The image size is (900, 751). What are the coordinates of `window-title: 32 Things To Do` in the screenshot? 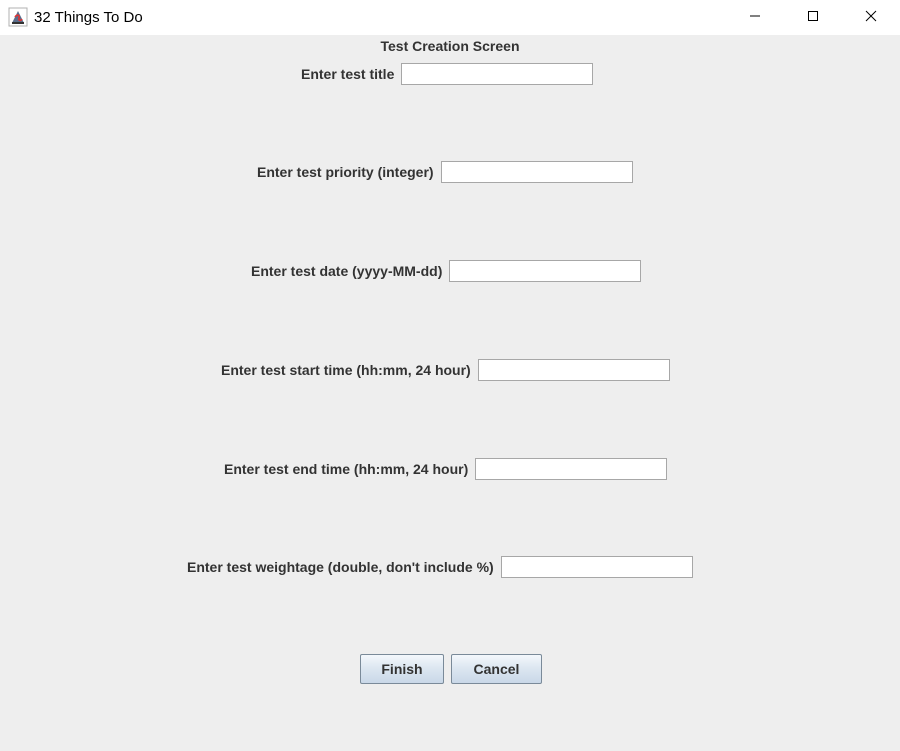 It's located at (88, 17).